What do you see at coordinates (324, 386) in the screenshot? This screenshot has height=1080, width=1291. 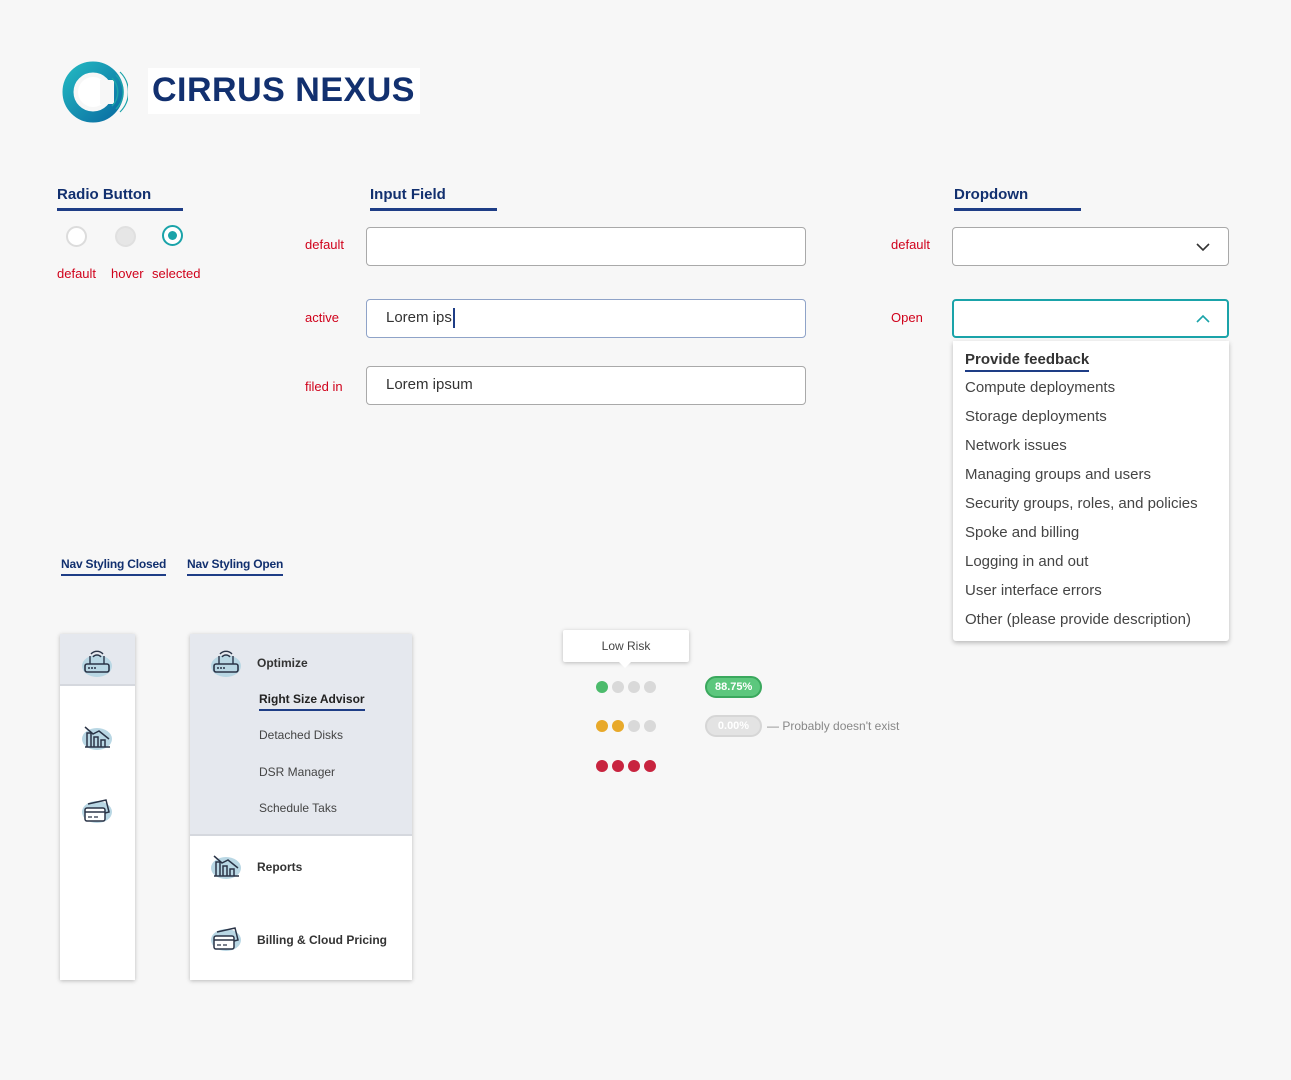 I see `input-filled-label: filed in` at bounding box center [324, 386].